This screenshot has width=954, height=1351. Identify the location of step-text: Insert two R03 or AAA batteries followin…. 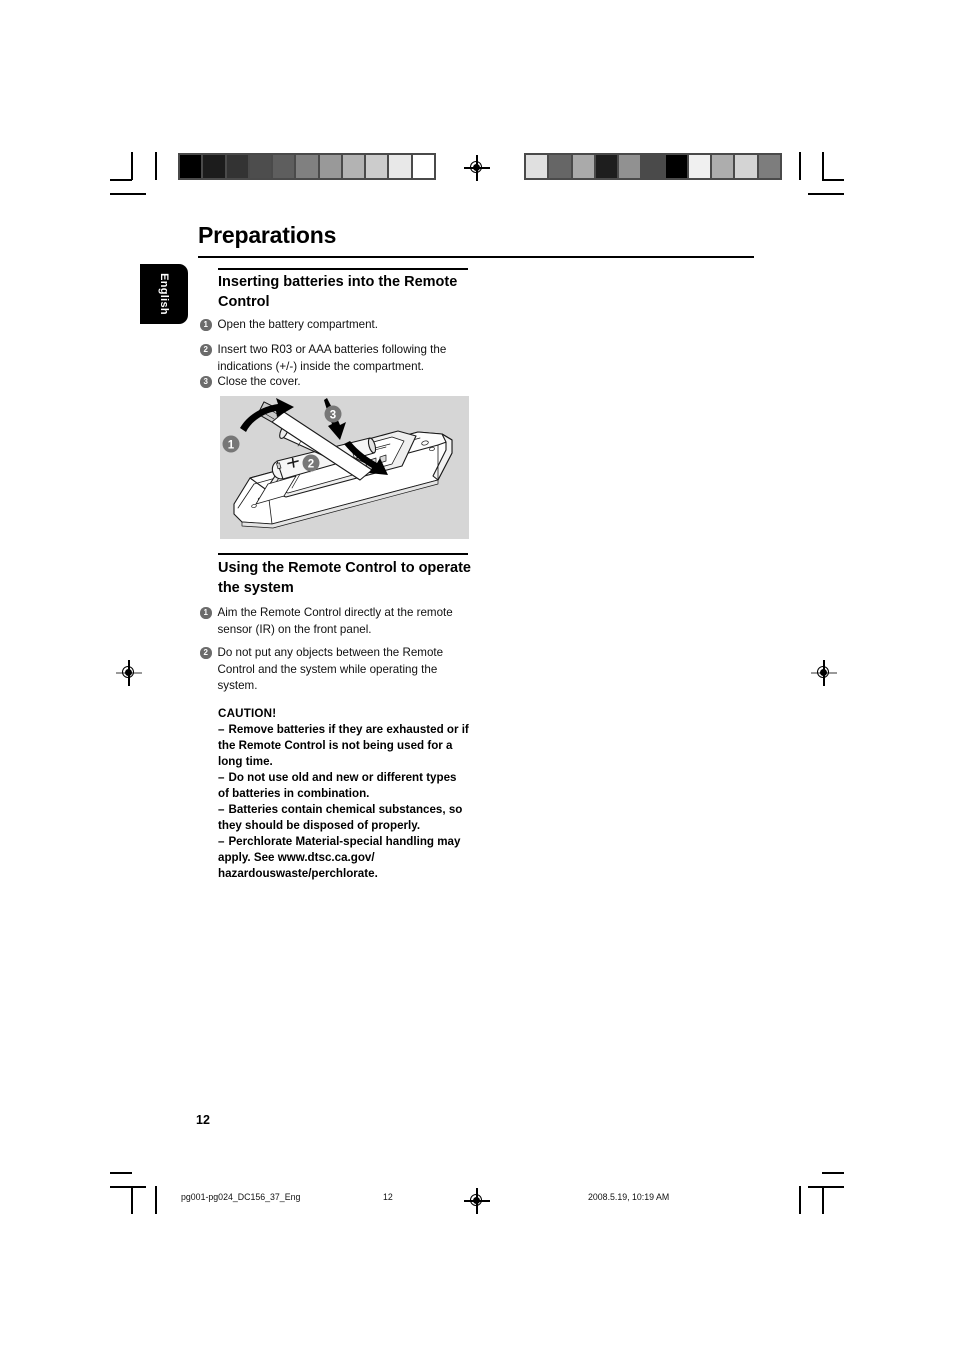
(332, 358).